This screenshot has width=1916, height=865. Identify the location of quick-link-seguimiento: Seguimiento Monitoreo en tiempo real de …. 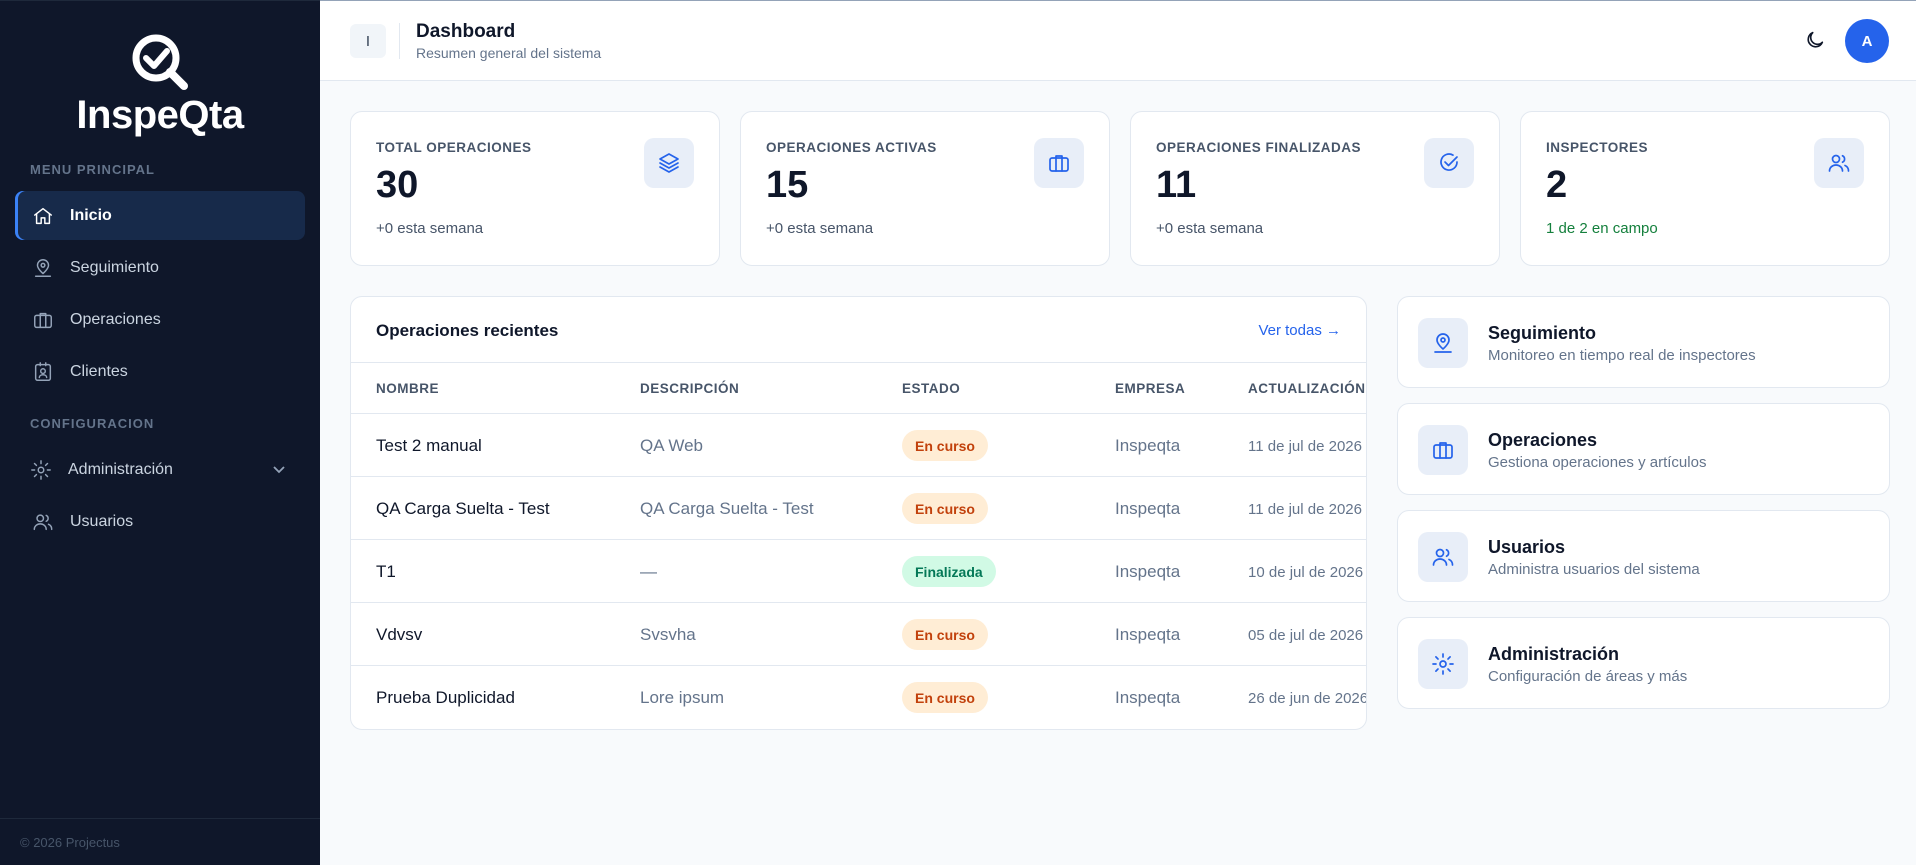
(1643, 342).